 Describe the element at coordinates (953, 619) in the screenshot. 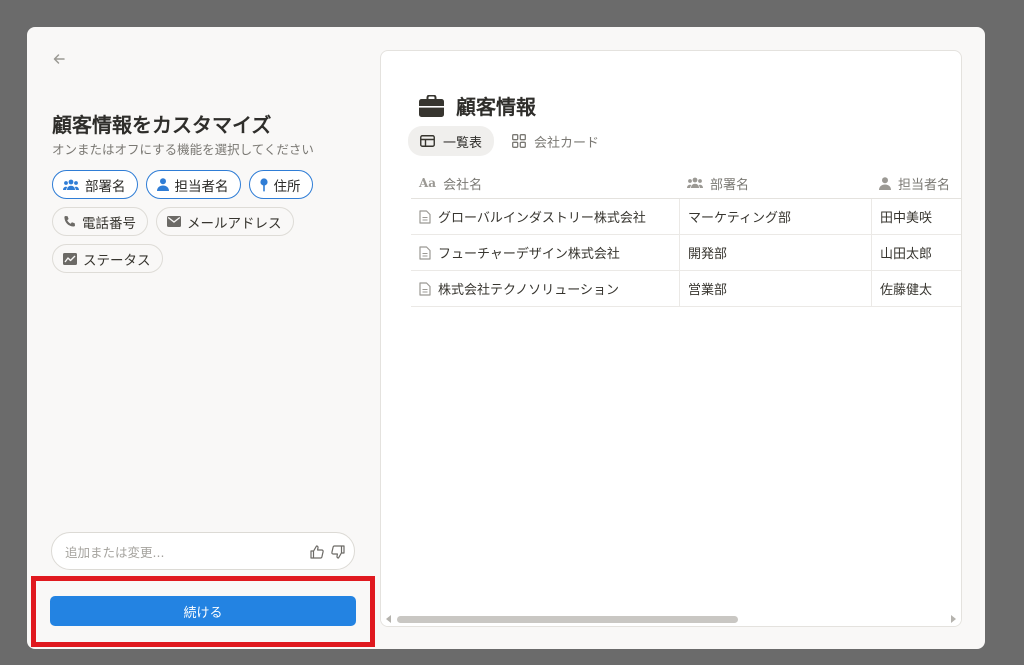

I see `scroll-right-icon` at that location.